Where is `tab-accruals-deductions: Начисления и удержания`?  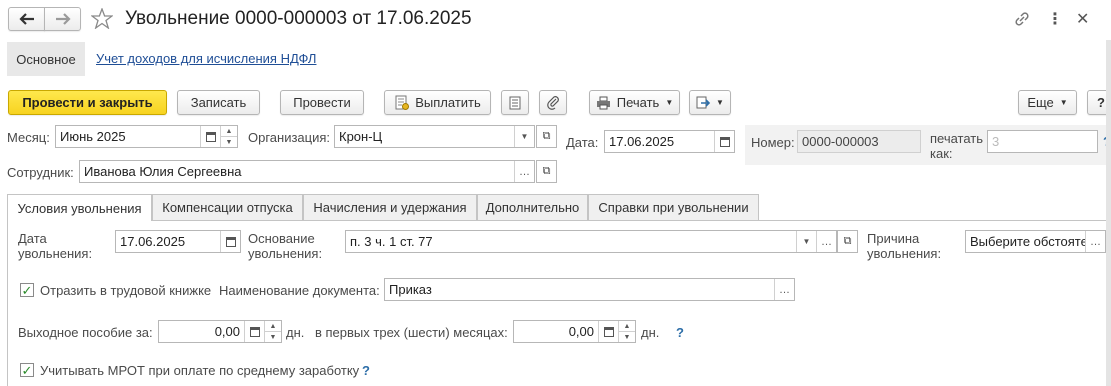
tab-accruals-deductions: Начисления и удержания is located at coordinates (390, 207).